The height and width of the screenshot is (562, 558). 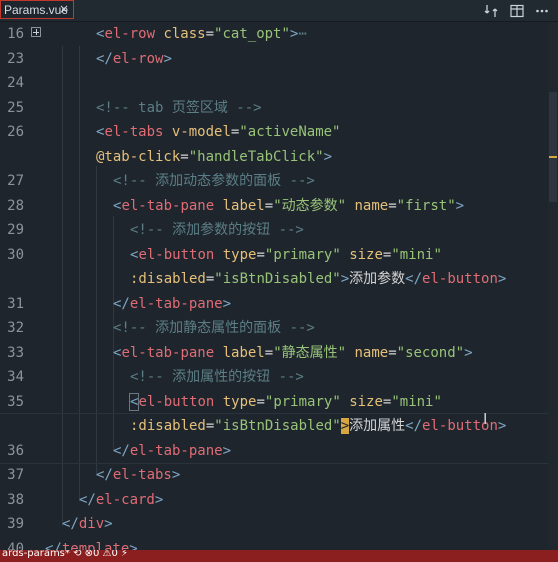 I want to click on code-text: @tab-click="handleTabClick">, so click(x=214, y=156).